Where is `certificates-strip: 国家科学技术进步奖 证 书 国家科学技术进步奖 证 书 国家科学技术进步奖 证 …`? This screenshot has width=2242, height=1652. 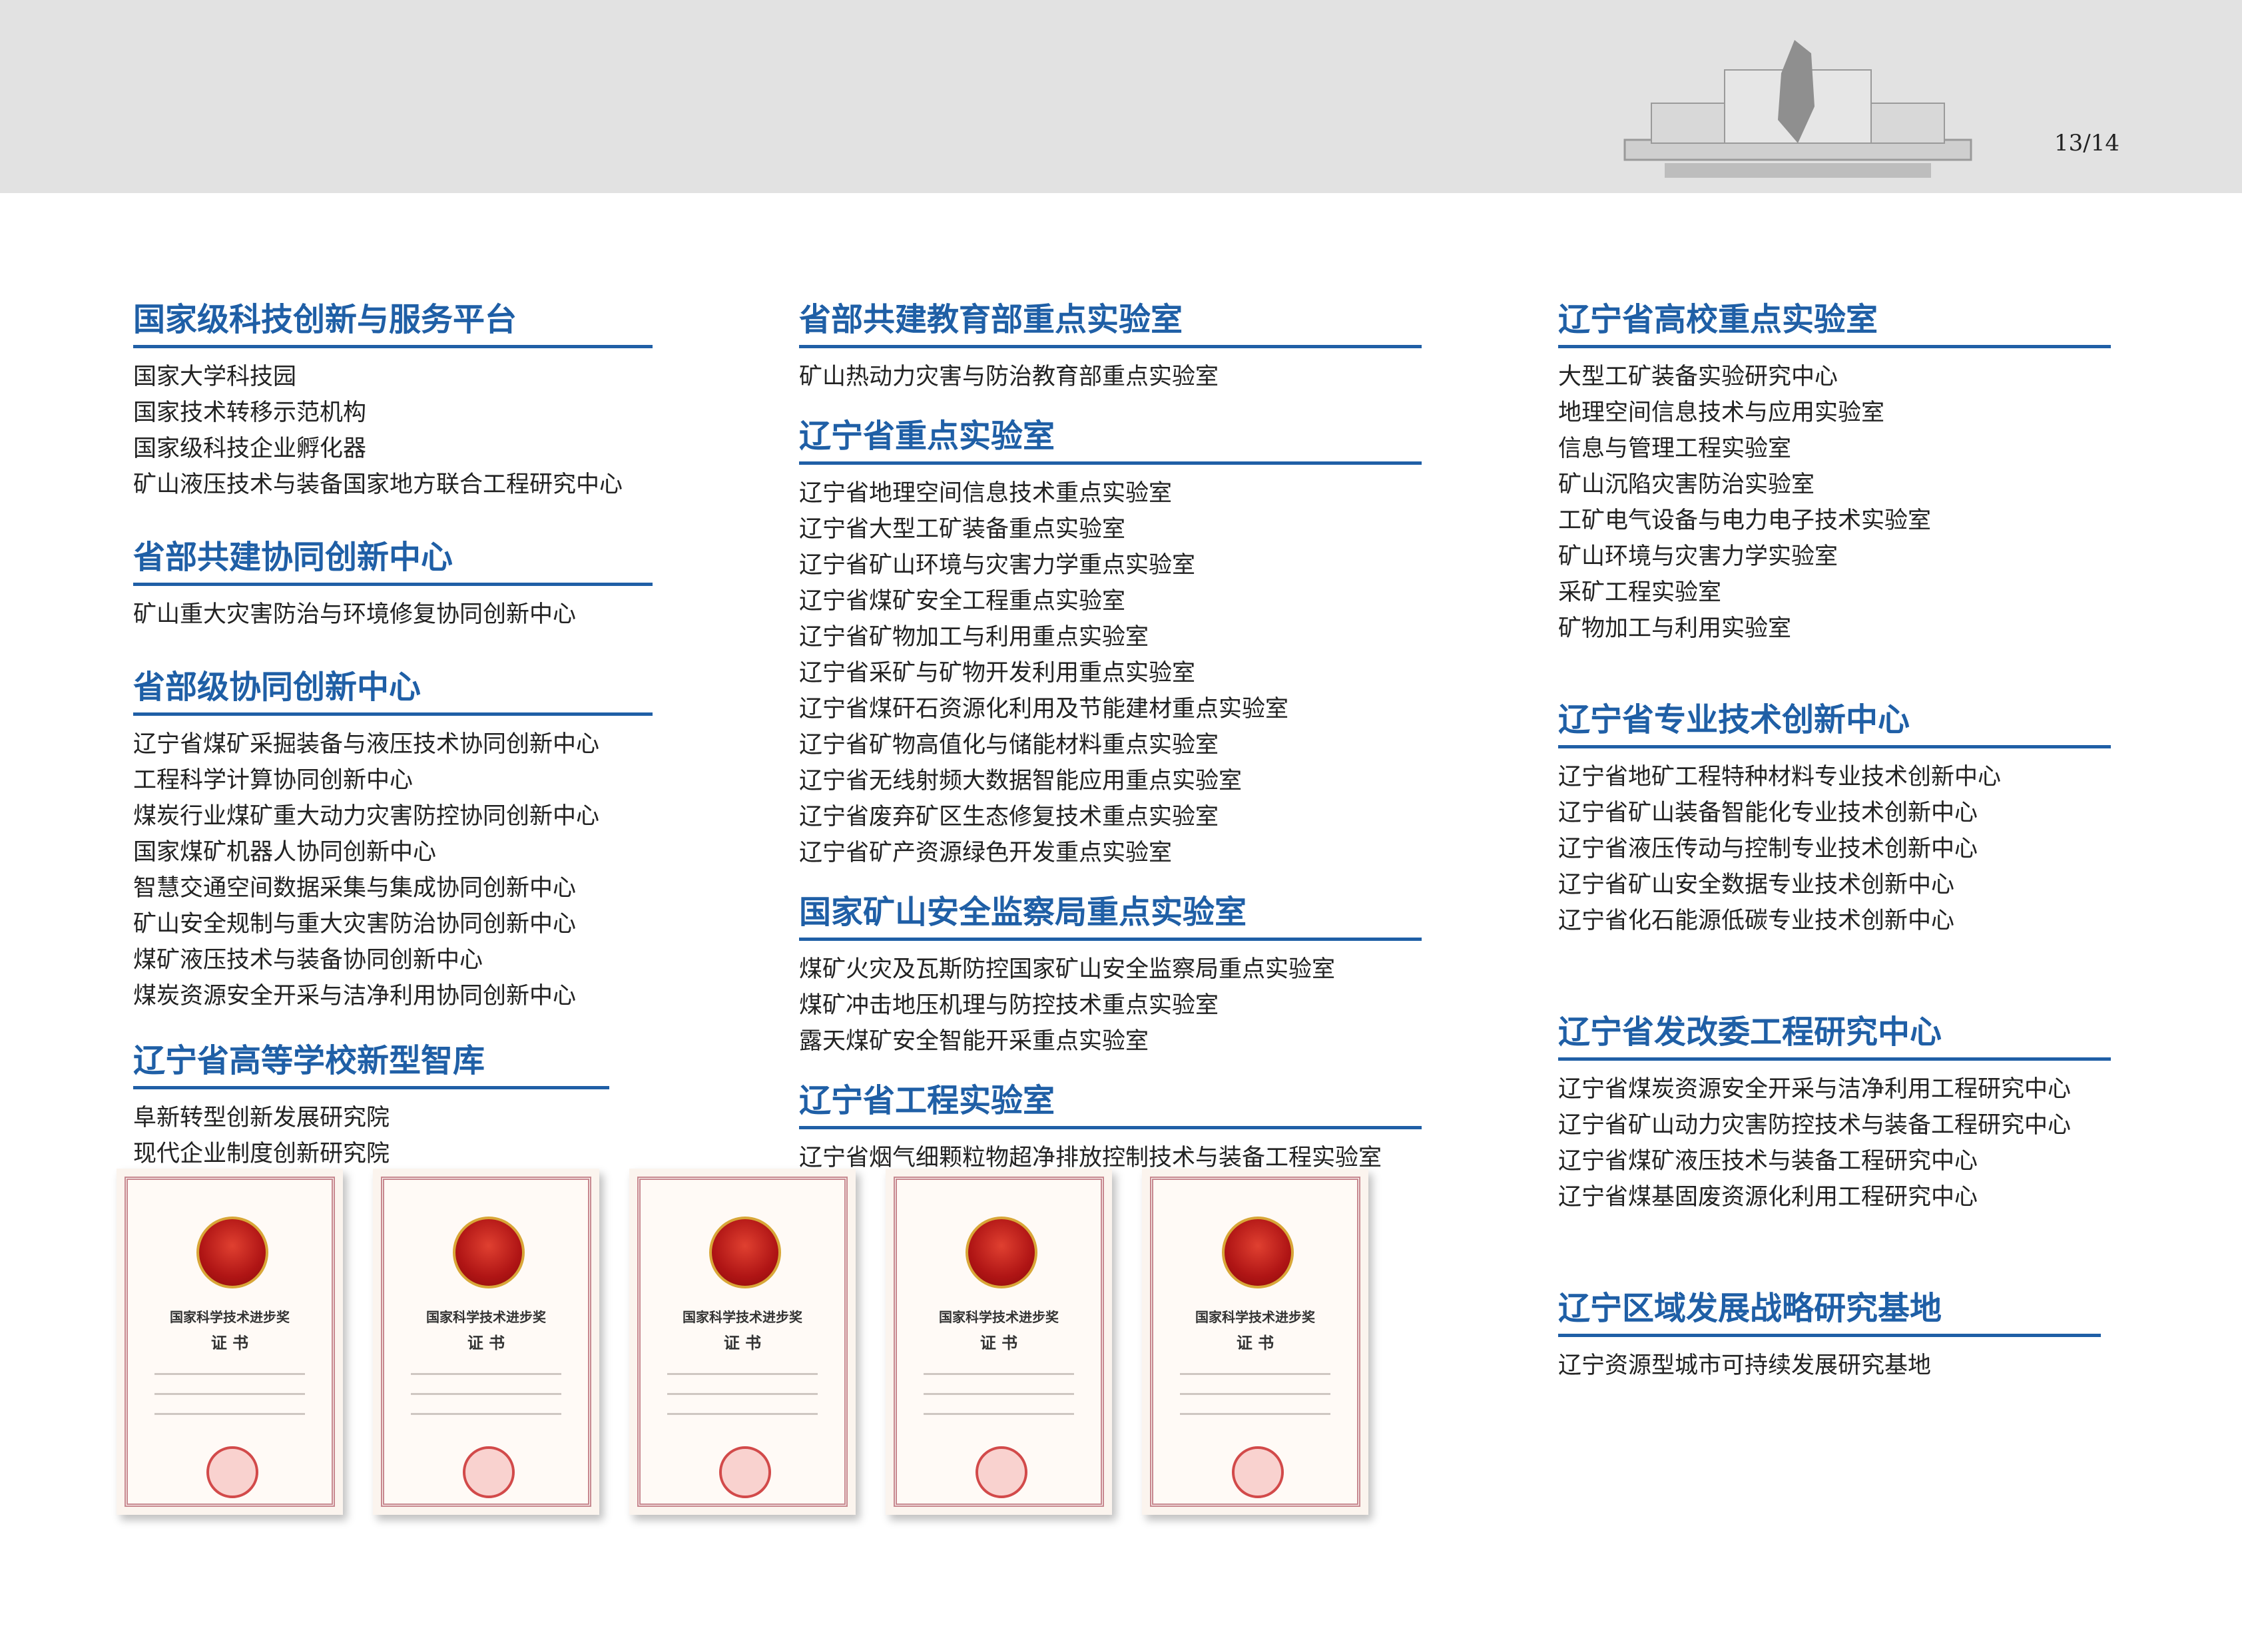 certificates-strip: 国家科学技术进步奖 证 书 国家科学技术进步奖 证 书 国家科学技术进步奖 证 … is located at coordinates (760, 1353).